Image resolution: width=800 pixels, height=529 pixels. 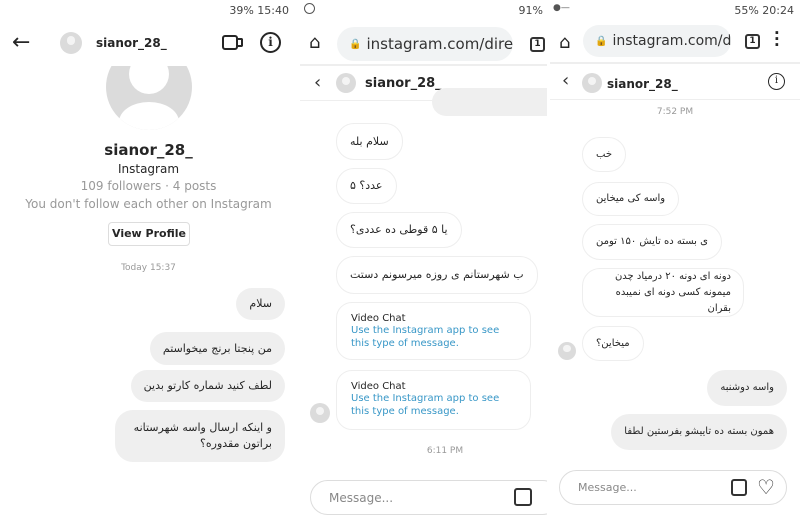 I want to click on profile-platform: Instagram, so click(x=148, y=169).